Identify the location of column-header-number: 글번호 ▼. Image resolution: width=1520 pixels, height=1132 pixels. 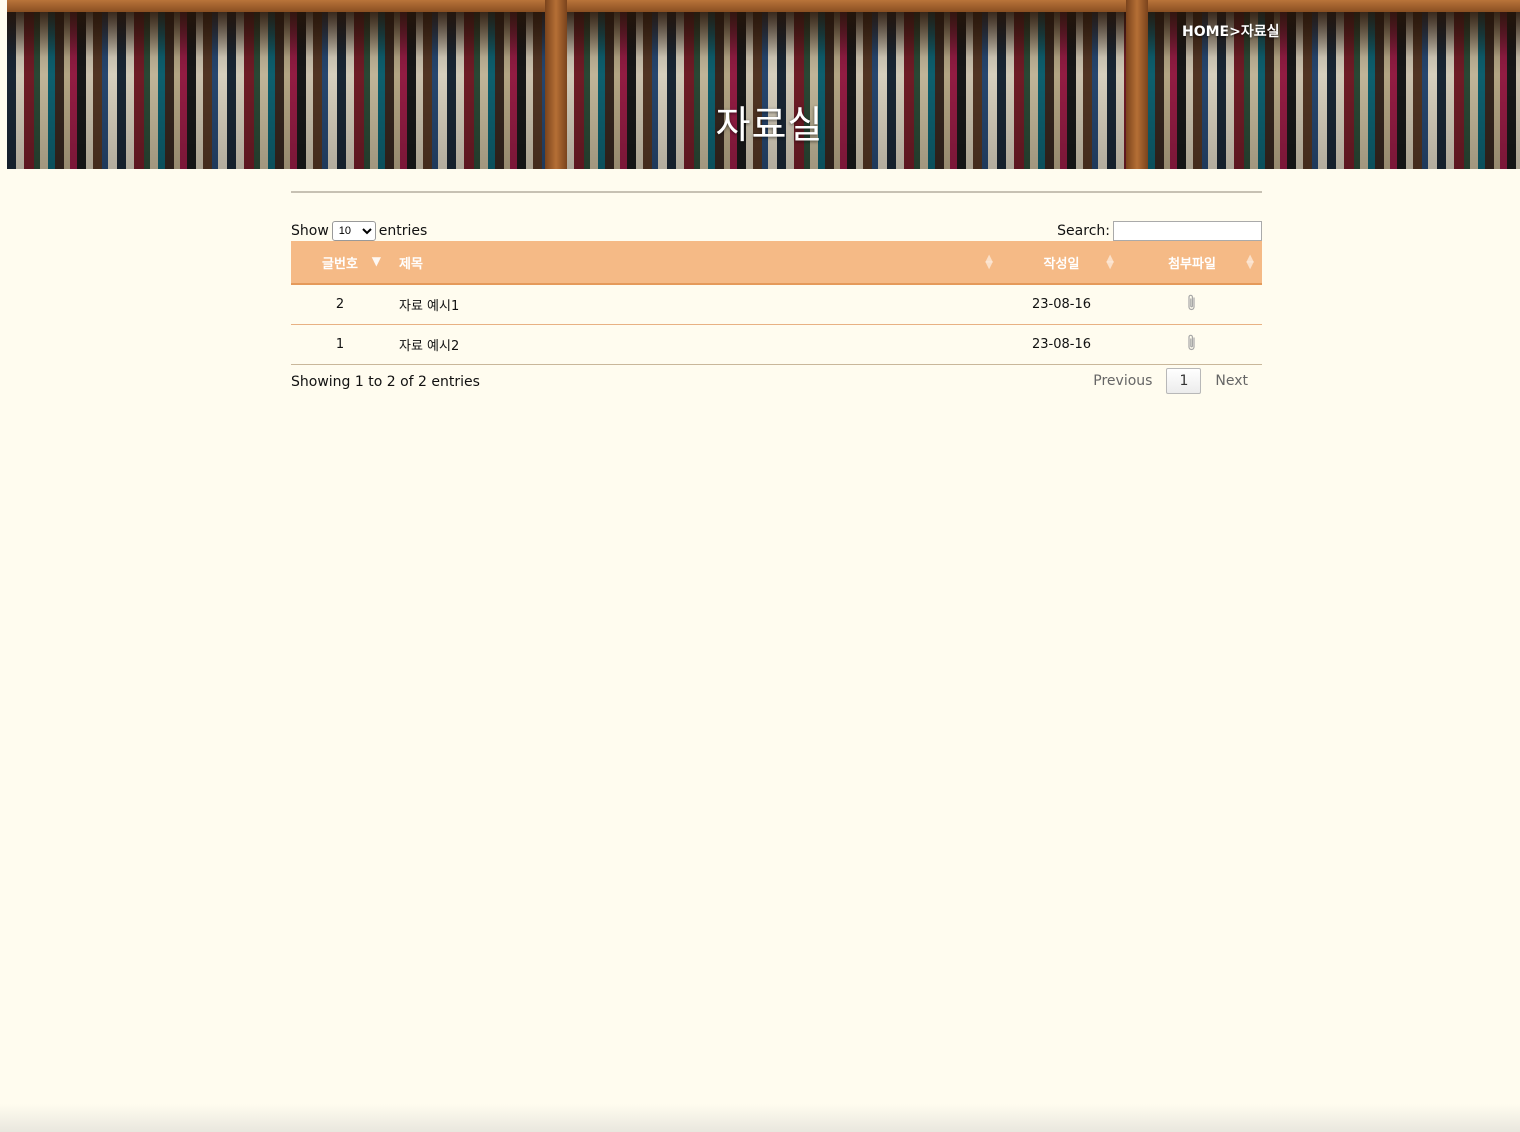
(340, 263).